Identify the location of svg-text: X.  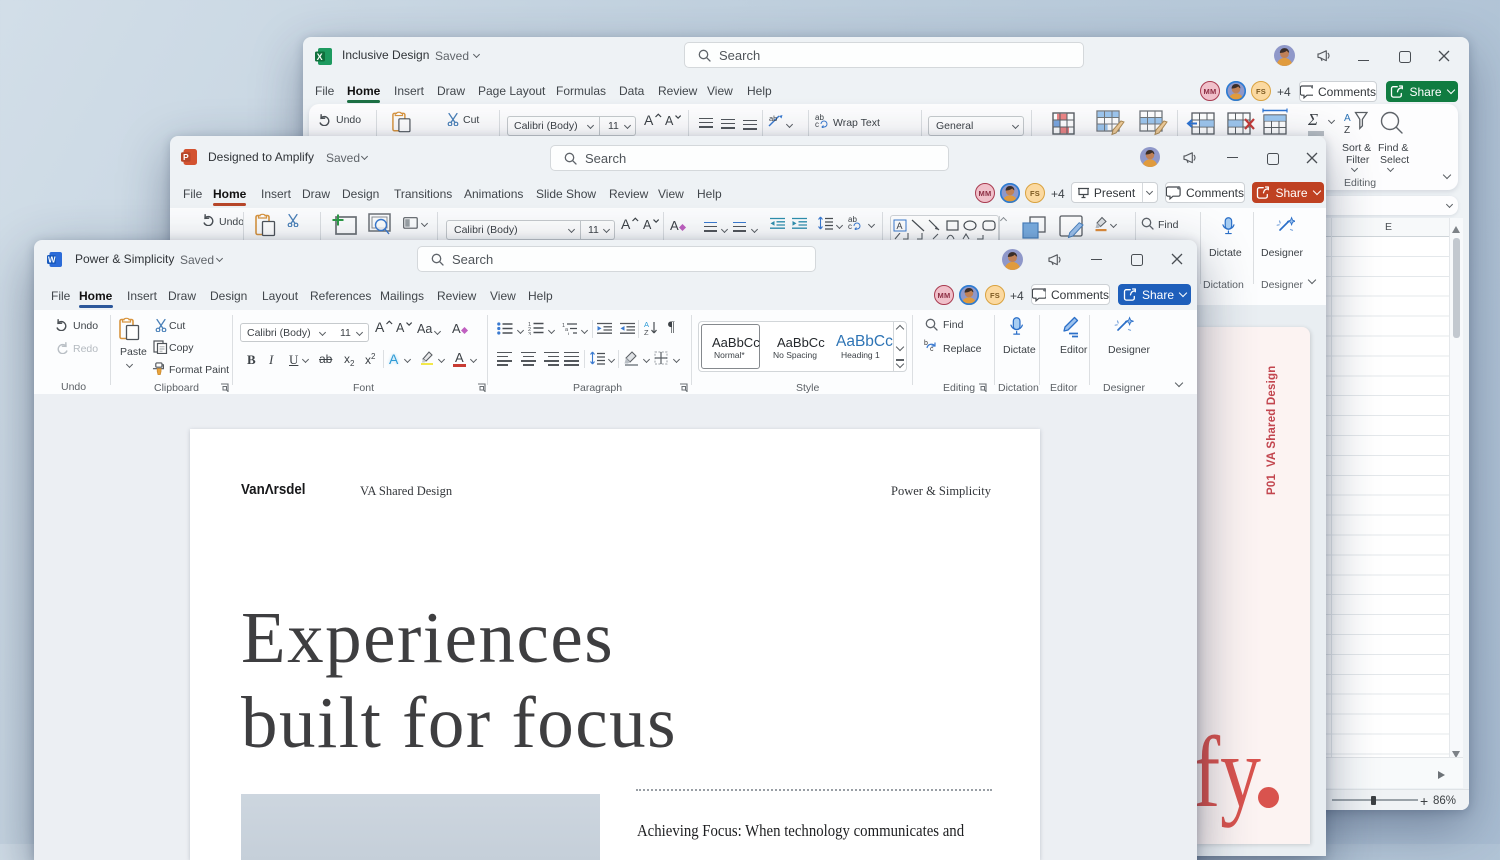
(320, 57).